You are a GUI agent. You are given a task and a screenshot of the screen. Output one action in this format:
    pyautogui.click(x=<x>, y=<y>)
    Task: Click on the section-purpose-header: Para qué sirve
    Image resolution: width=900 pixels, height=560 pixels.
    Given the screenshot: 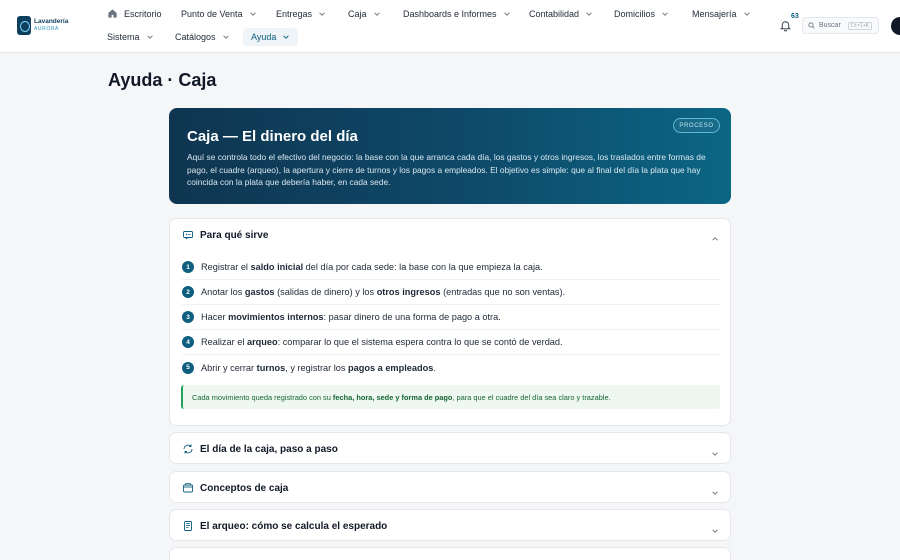 What is the action you would take?
    pyautogui.click(x=225, y=235)
    